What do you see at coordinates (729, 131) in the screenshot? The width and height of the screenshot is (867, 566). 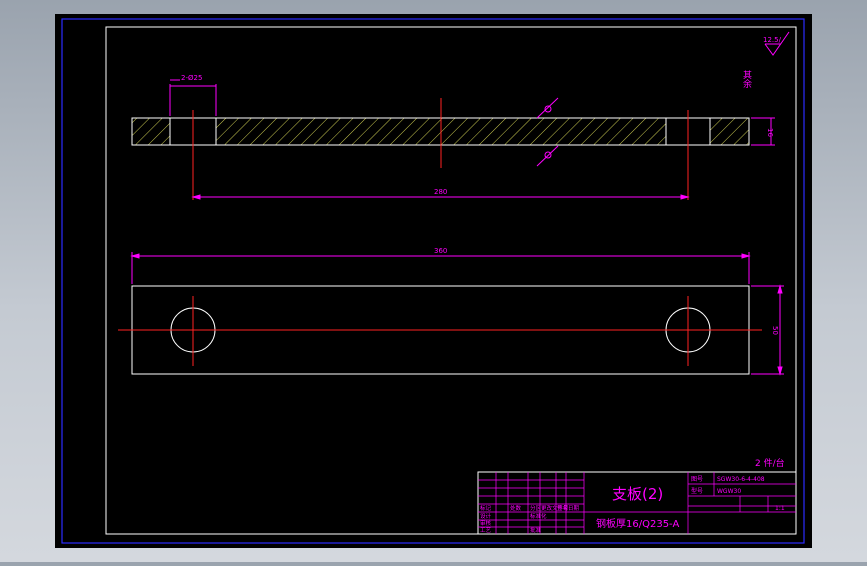 I see `hatch-right` at bounding box center [729, 131].